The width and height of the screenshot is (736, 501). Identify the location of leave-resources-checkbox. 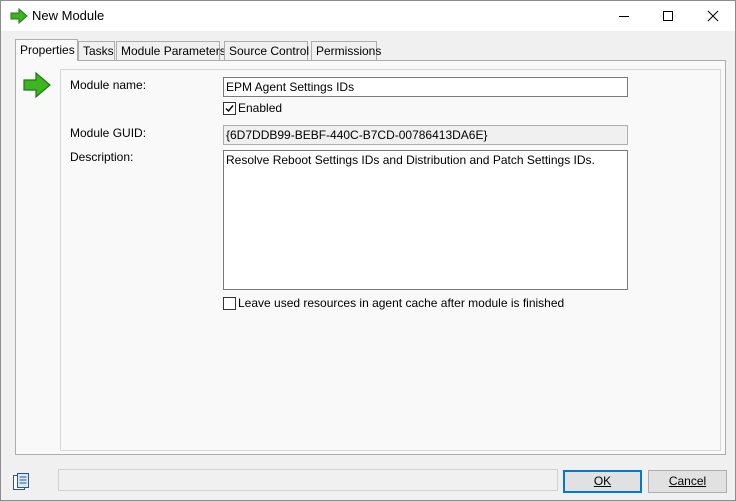
(229, 303).